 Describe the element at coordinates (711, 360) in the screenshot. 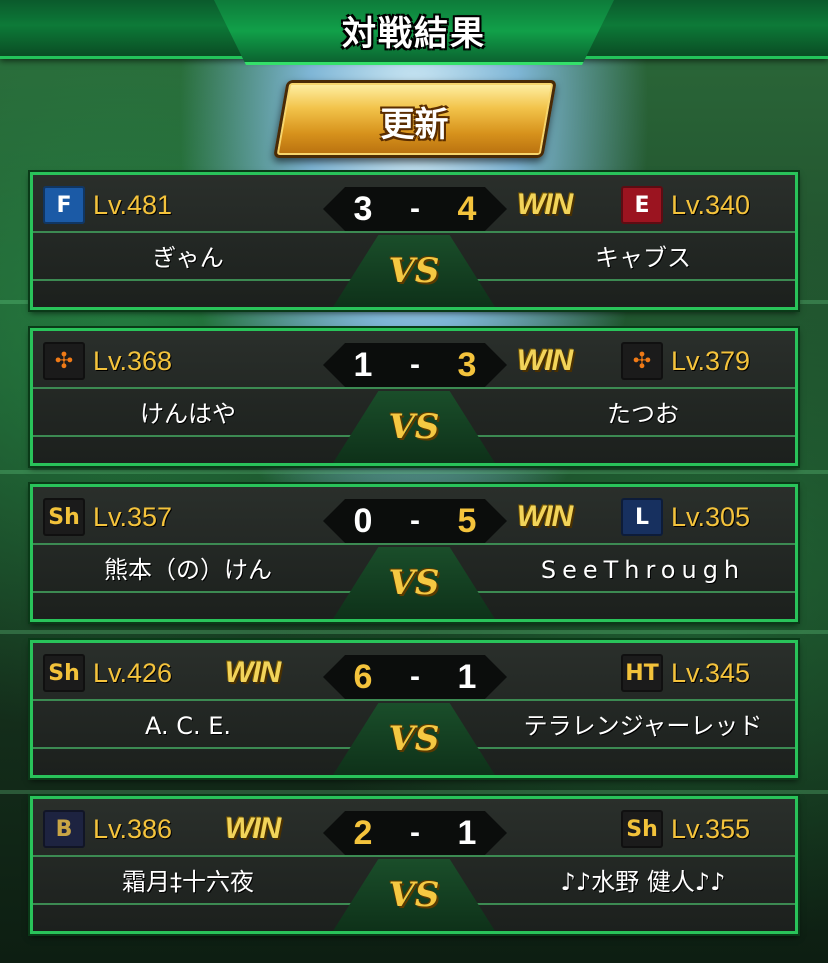

I see `right-team-level: Lv.379` at that location.